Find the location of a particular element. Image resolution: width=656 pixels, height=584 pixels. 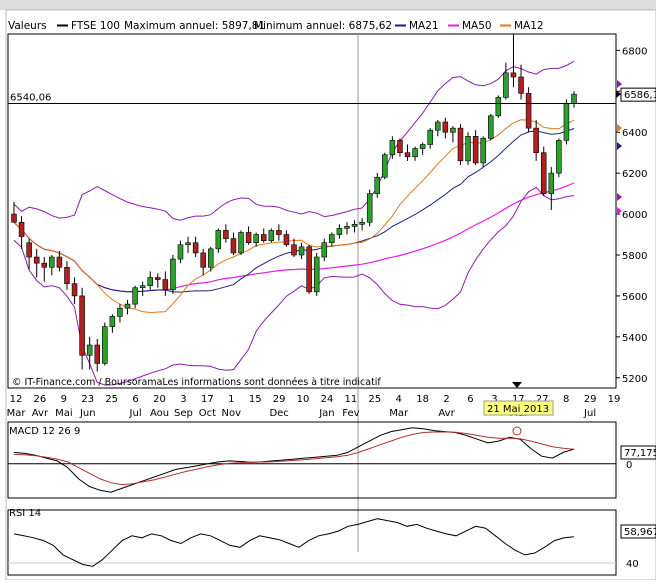

header-ma12: MA12 is located at coordinates (529, 26).